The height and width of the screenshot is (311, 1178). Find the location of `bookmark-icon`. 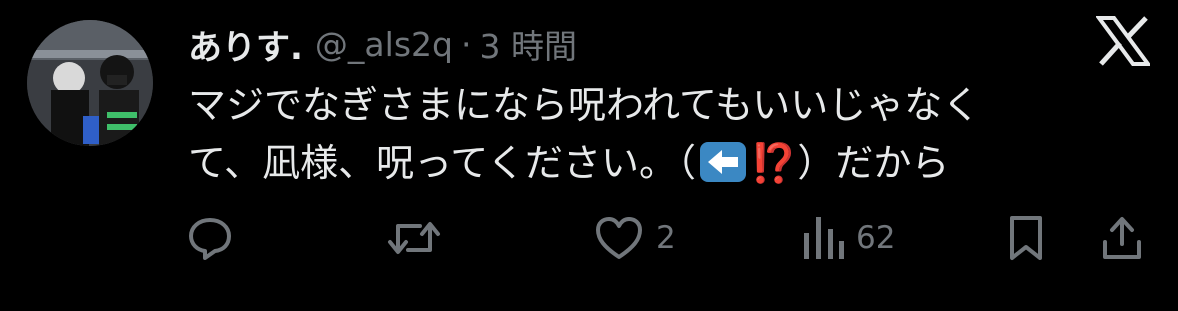

bookmark-icon is located at coordinates (1026, 238).